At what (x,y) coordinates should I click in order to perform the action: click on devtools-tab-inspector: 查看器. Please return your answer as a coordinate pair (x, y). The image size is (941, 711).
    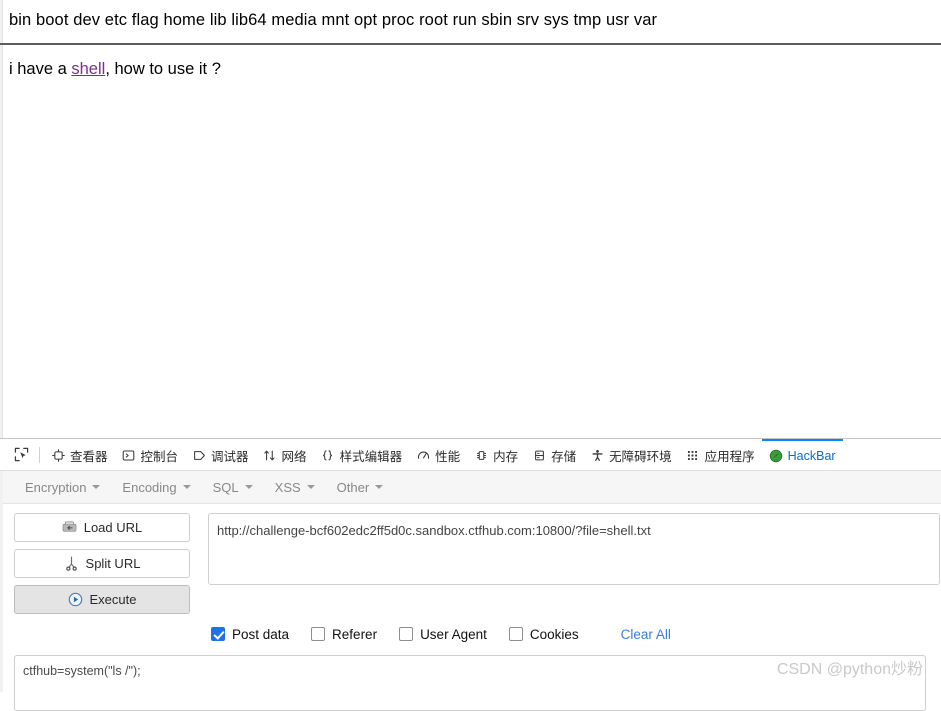
    Looking at the image, I should click on (79, 454).